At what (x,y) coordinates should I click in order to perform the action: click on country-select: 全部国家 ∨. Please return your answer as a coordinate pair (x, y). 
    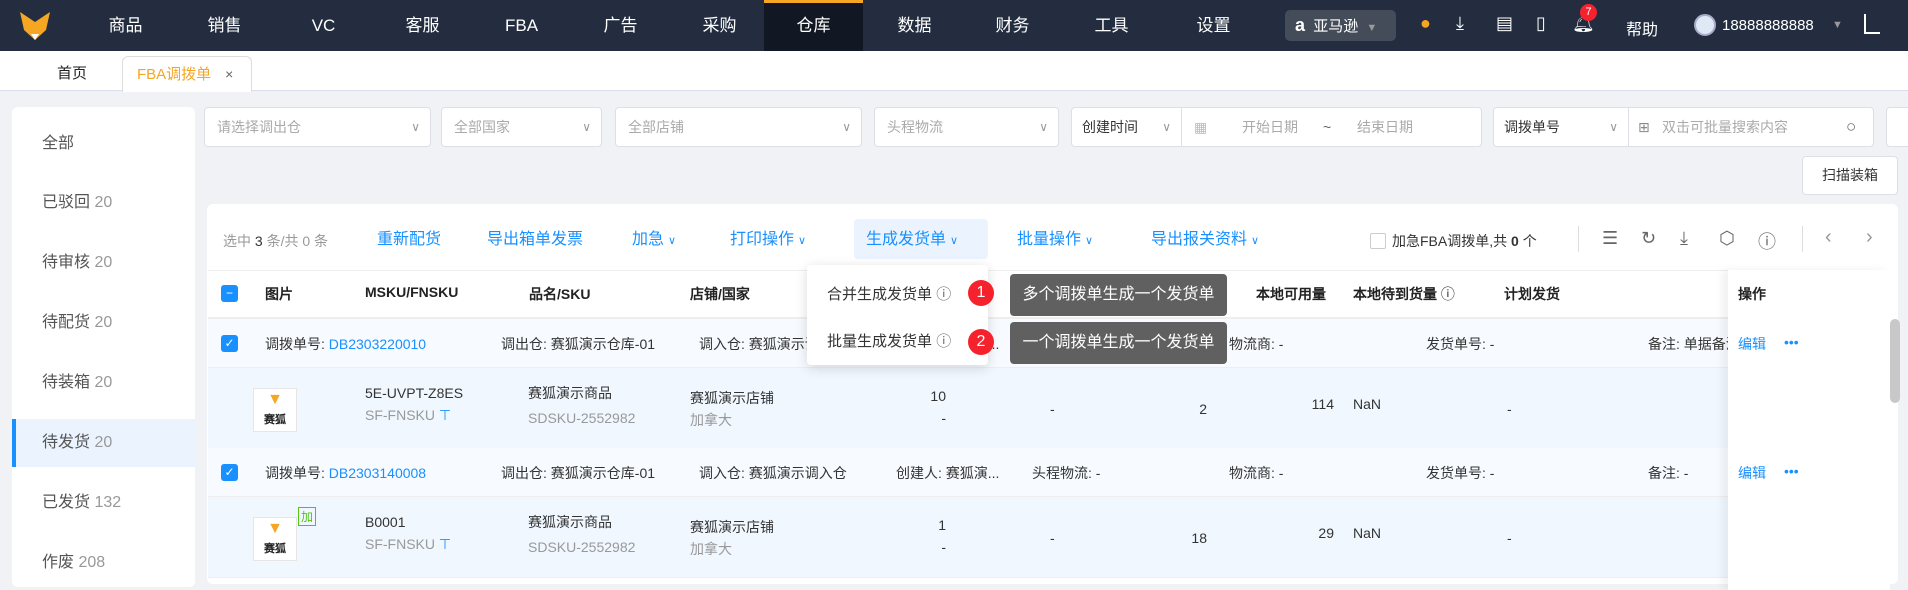
    Looking at the image, I should click on (521, 127).